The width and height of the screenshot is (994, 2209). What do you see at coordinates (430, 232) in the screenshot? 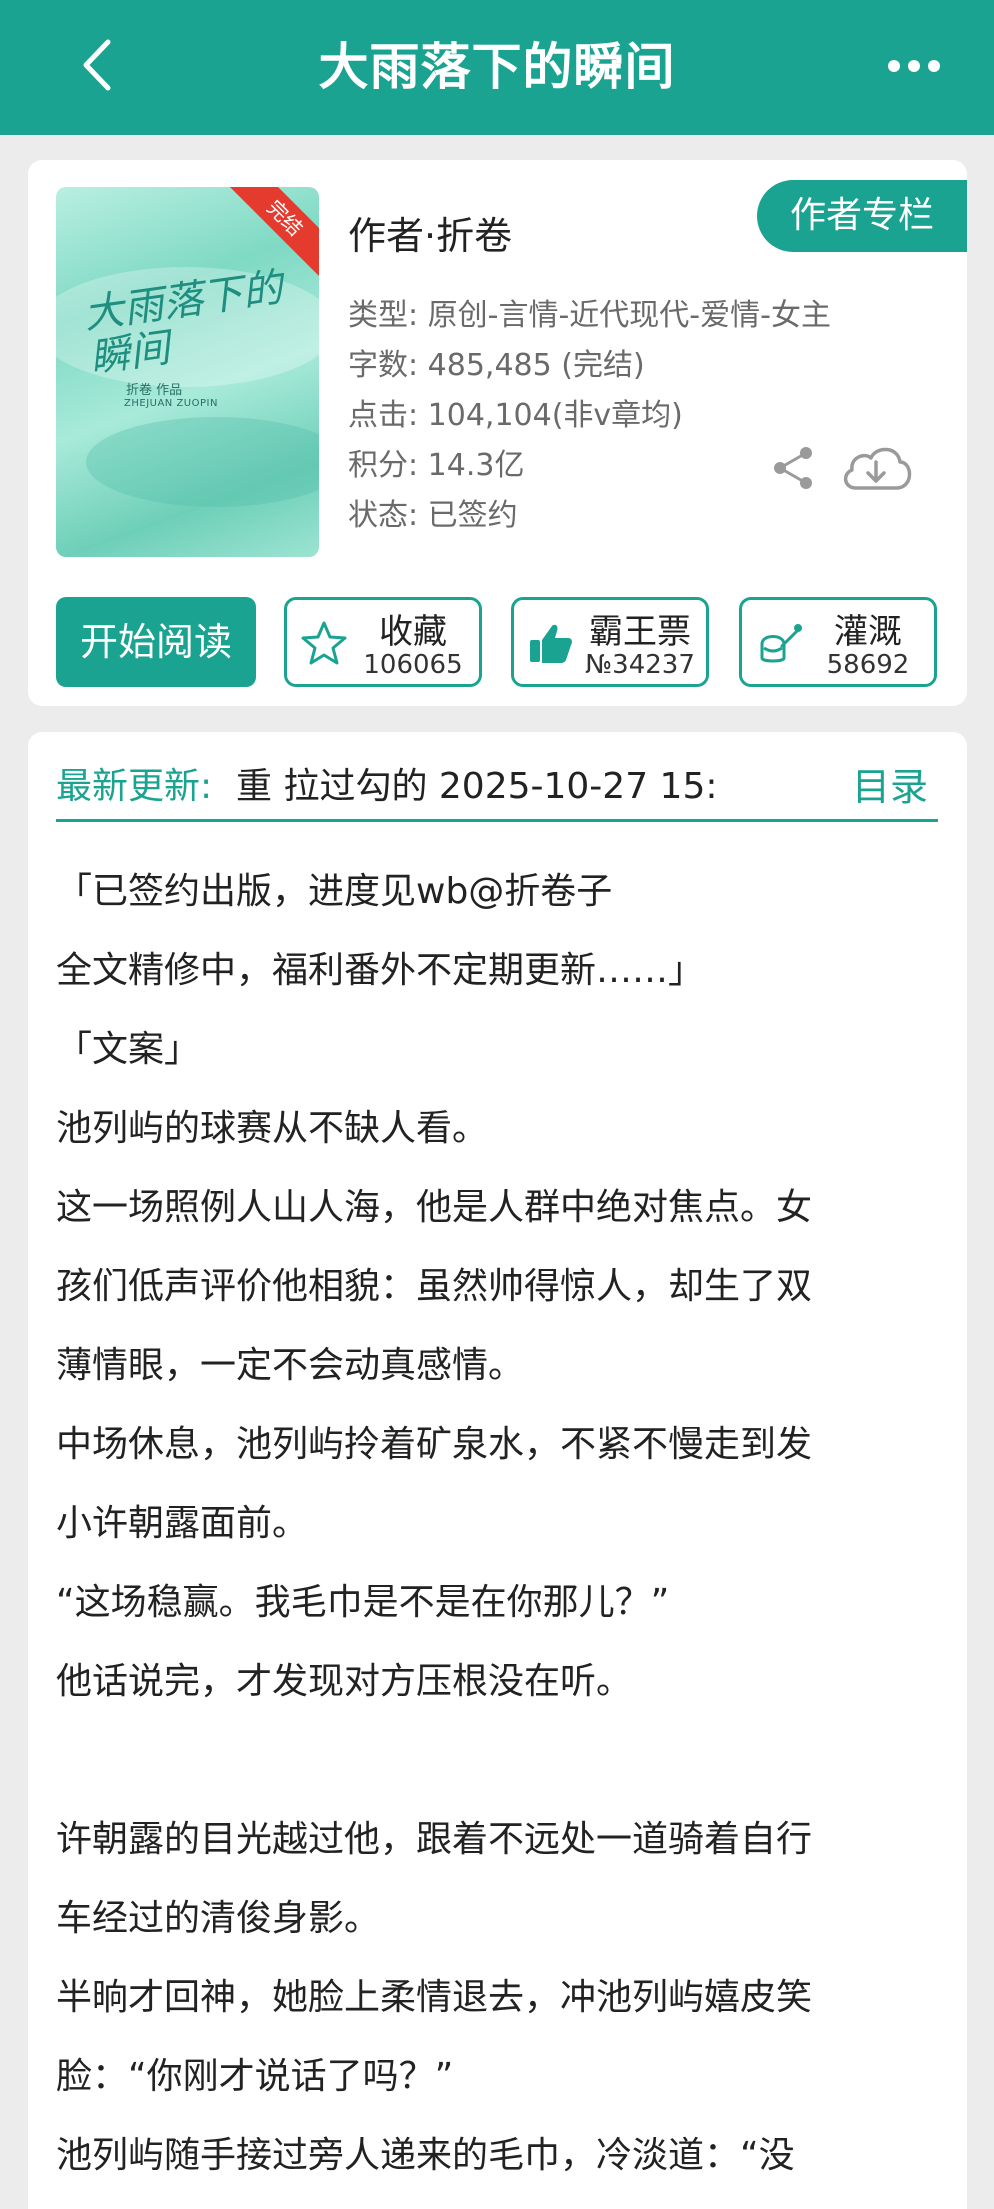
I see `author-name: 作者·折卷` at bounding box center [430, 232].